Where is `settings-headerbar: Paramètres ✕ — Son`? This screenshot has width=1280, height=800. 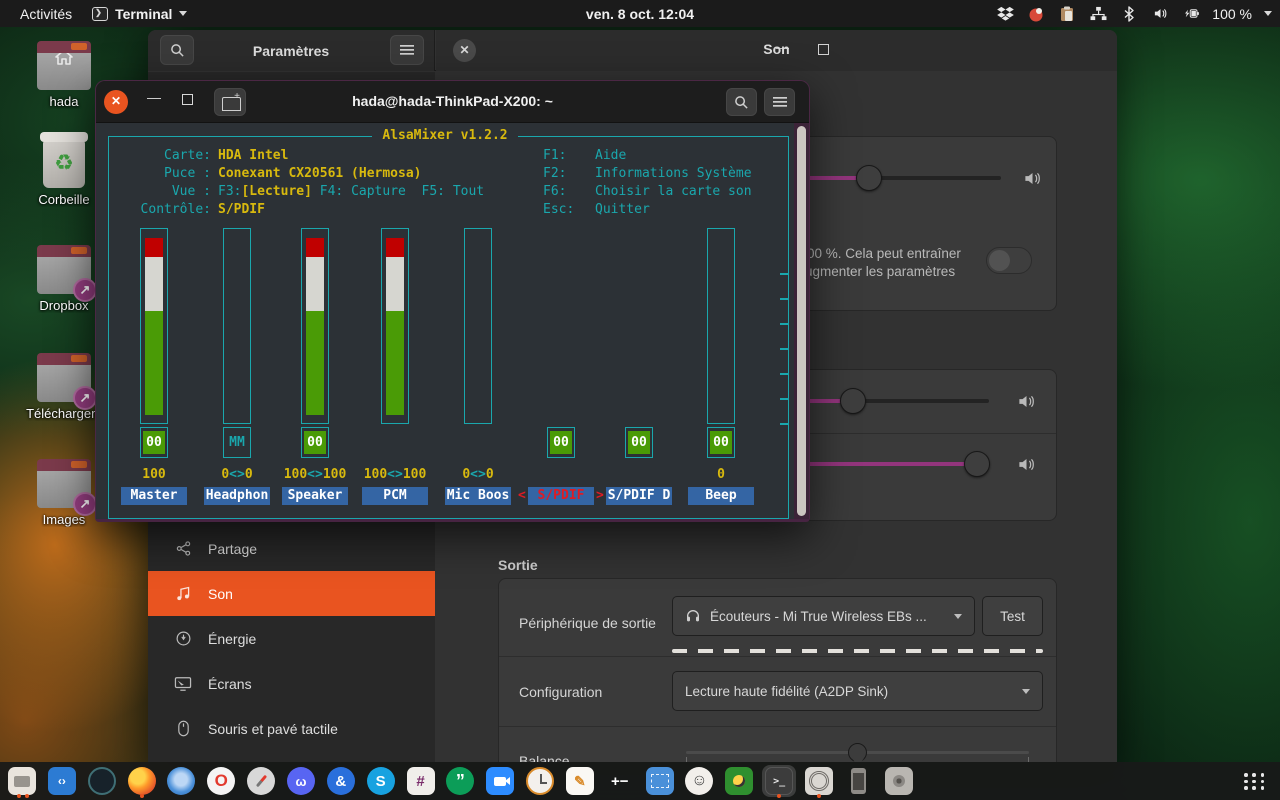
settings-headerbar: Paramètres ✕ — Son is located at coordinates (632, 50).